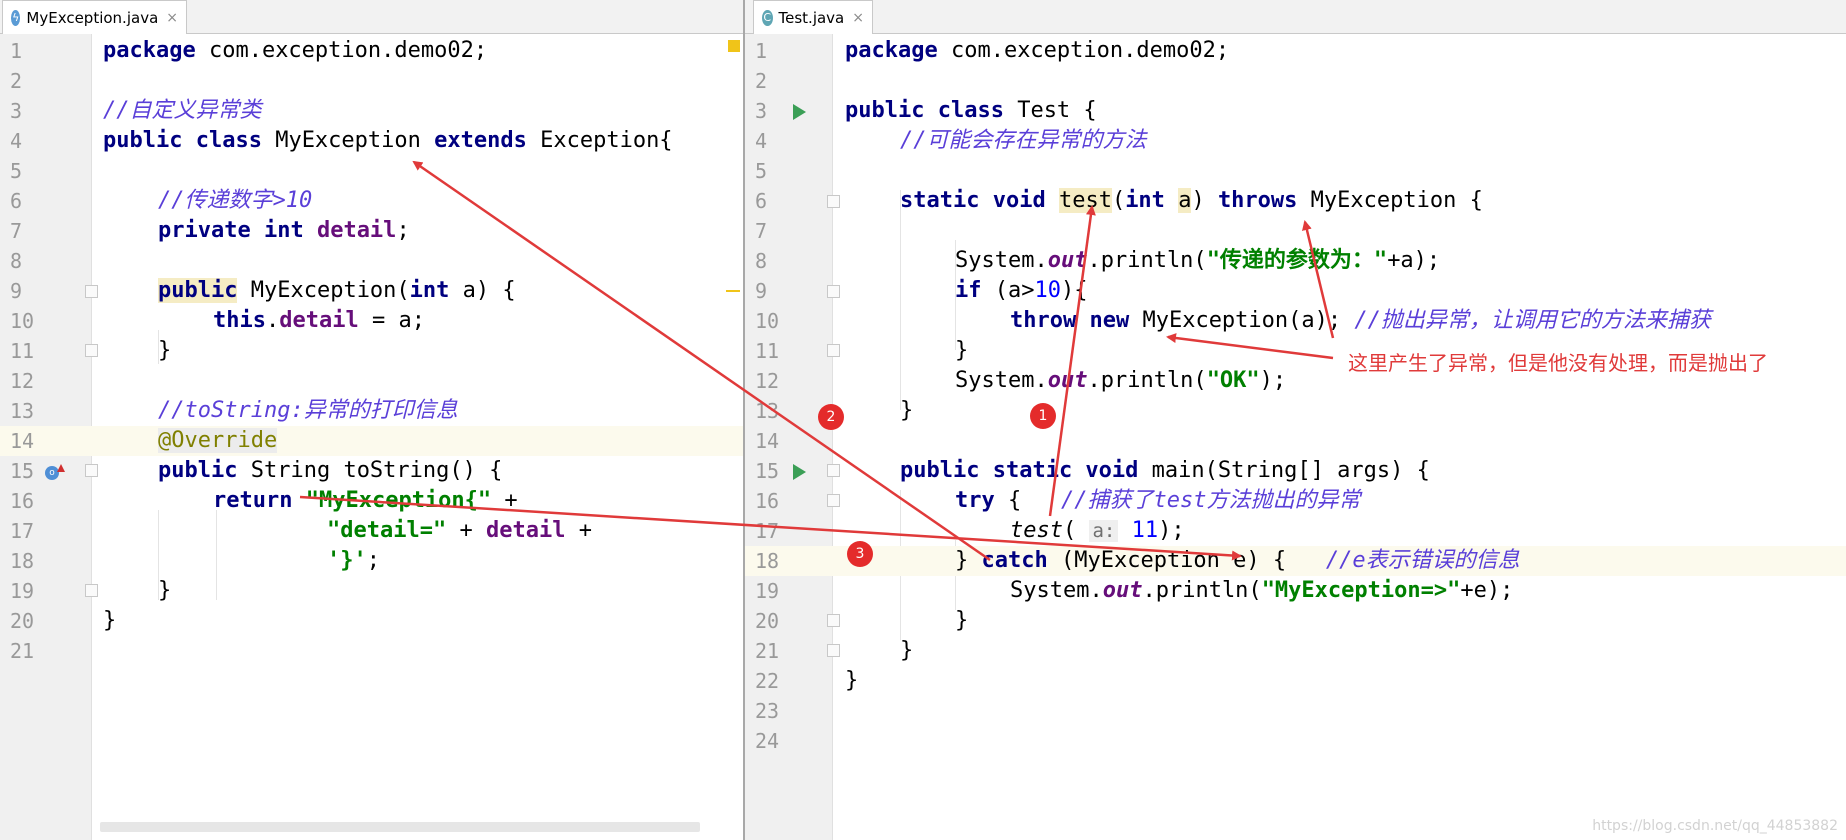 The width and height of the screenshot is (1846, 840). I want to click on number-literal: 10, so click(1047, 290).